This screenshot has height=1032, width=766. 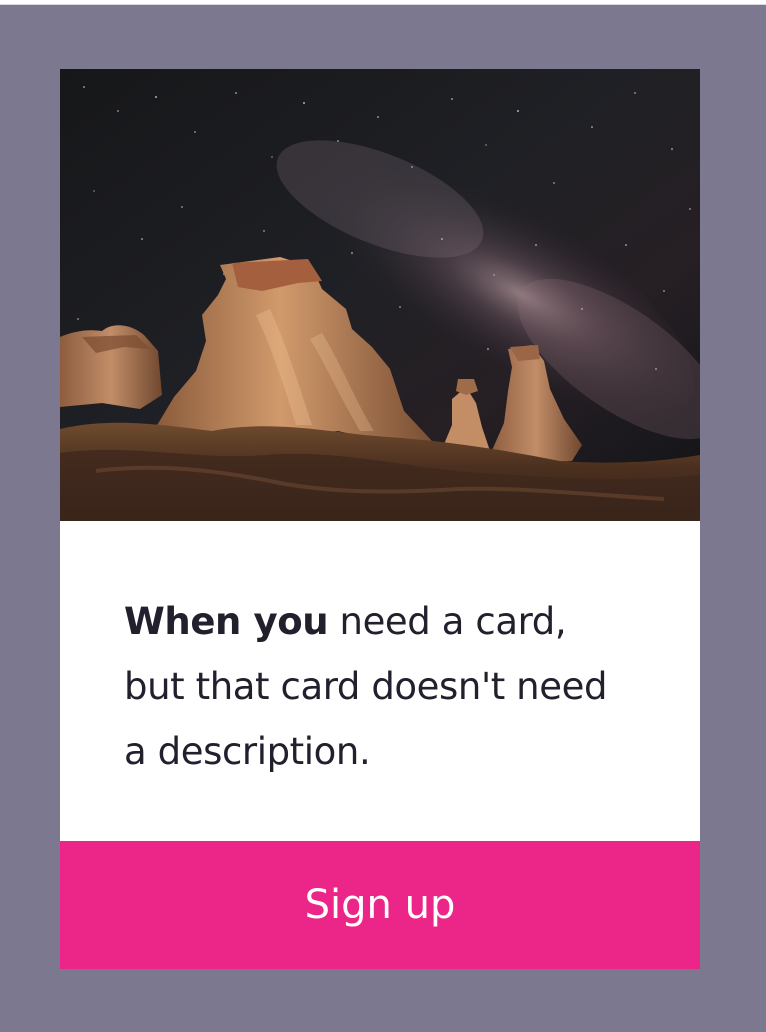 I want to click on sign-up-button: Sign up, so click(x=380, y=905).